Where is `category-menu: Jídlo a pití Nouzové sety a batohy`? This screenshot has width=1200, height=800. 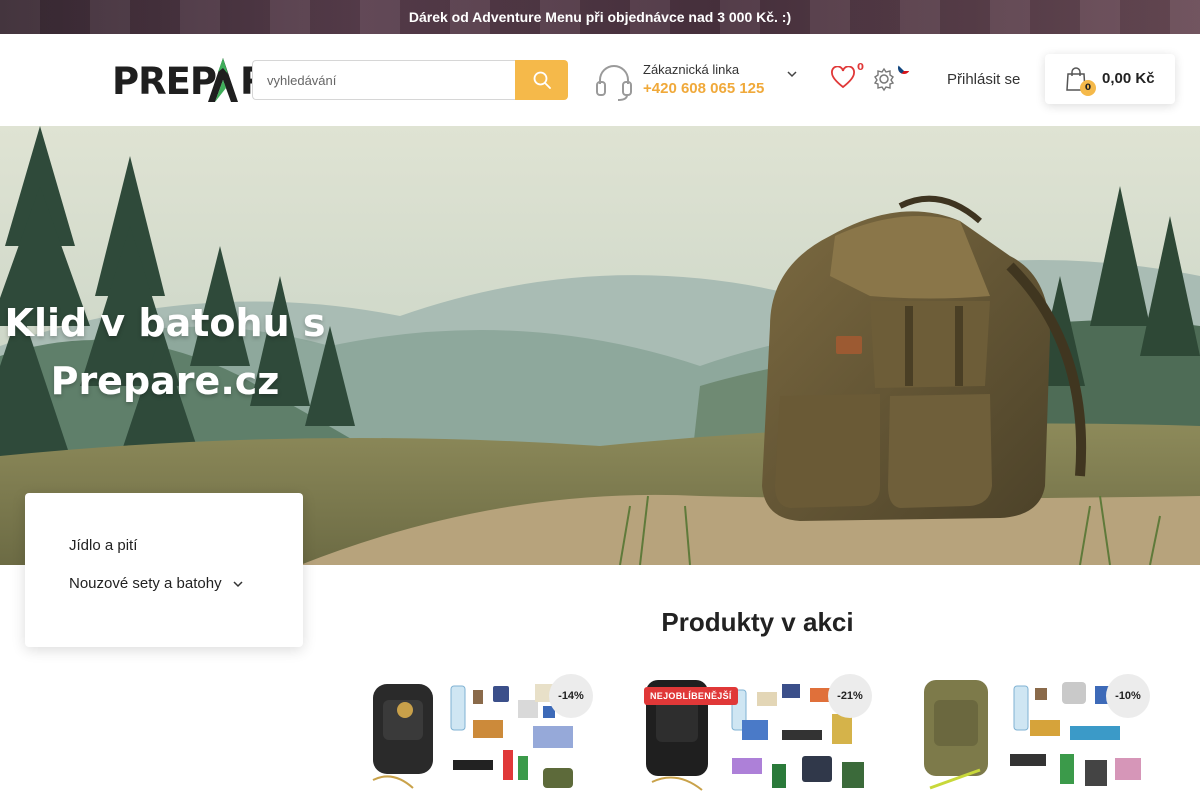 category-menu: Jídlo a pití Nouzové sety a batohy is located at coordinates (164, 570).